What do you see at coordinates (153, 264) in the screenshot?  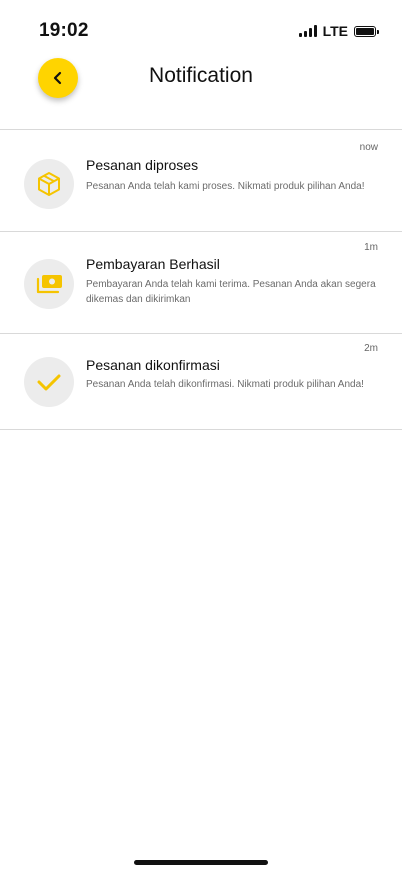 I see `notification-title: Pembayaran Berhasil` at bounding box center [153, 264].